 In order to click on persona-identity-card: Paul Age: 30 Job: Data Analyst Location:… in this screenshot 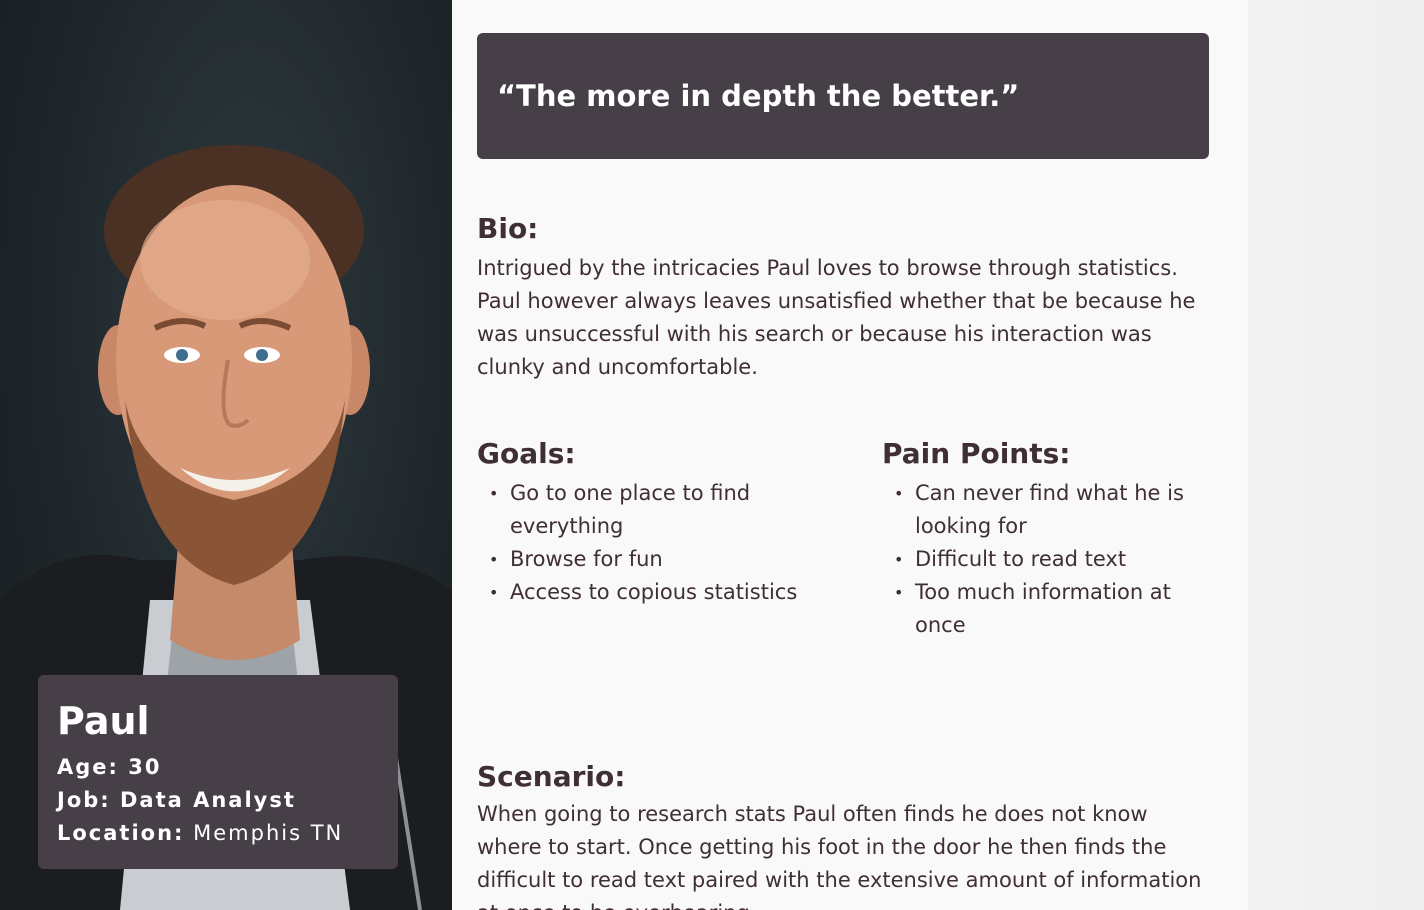, I will do `click(218, 772)`.